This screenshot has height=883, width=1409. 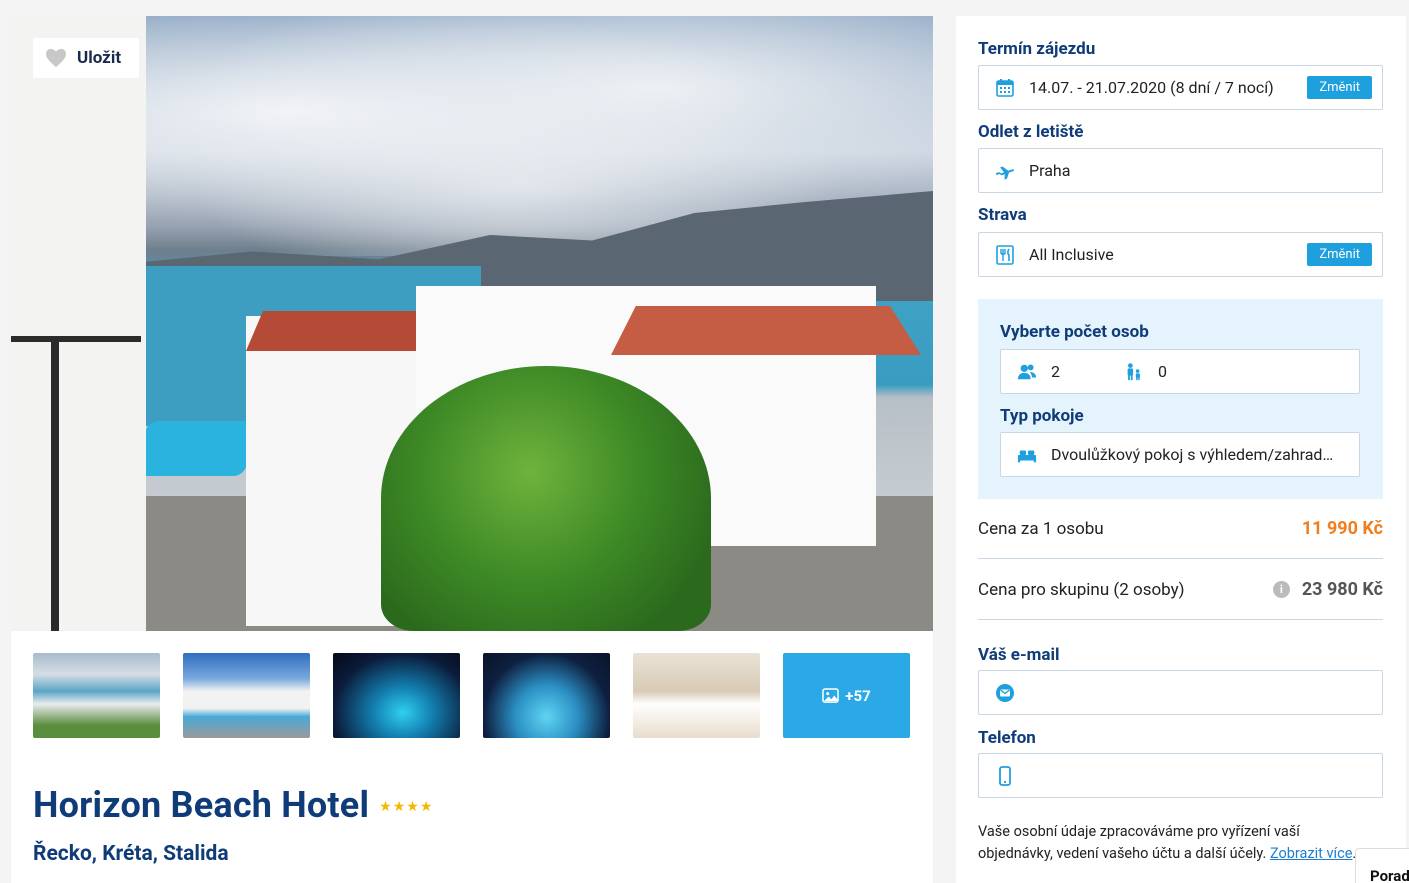 I want to click on departure-value: Praha, so click(x=1050, y=170).